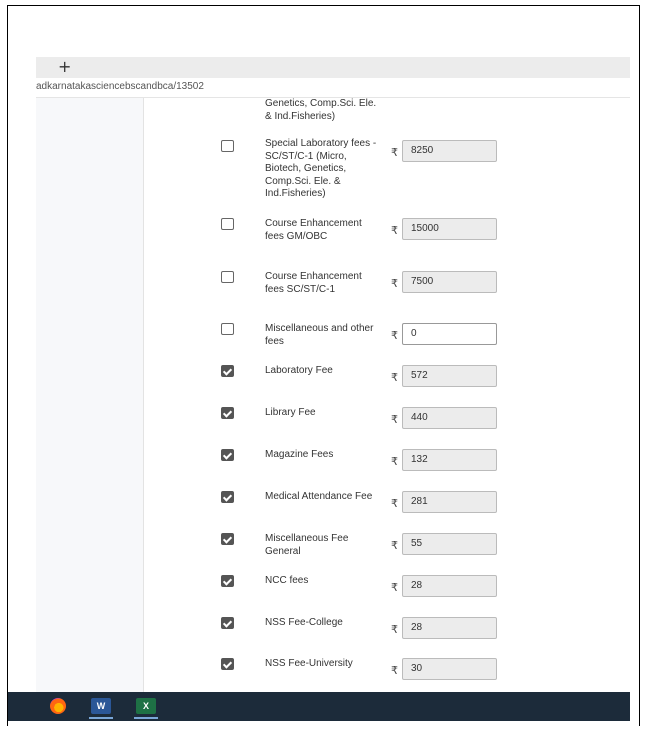  I want to click on fee-label: Course Enhancement fees GM/OBC, so click(313, 230).